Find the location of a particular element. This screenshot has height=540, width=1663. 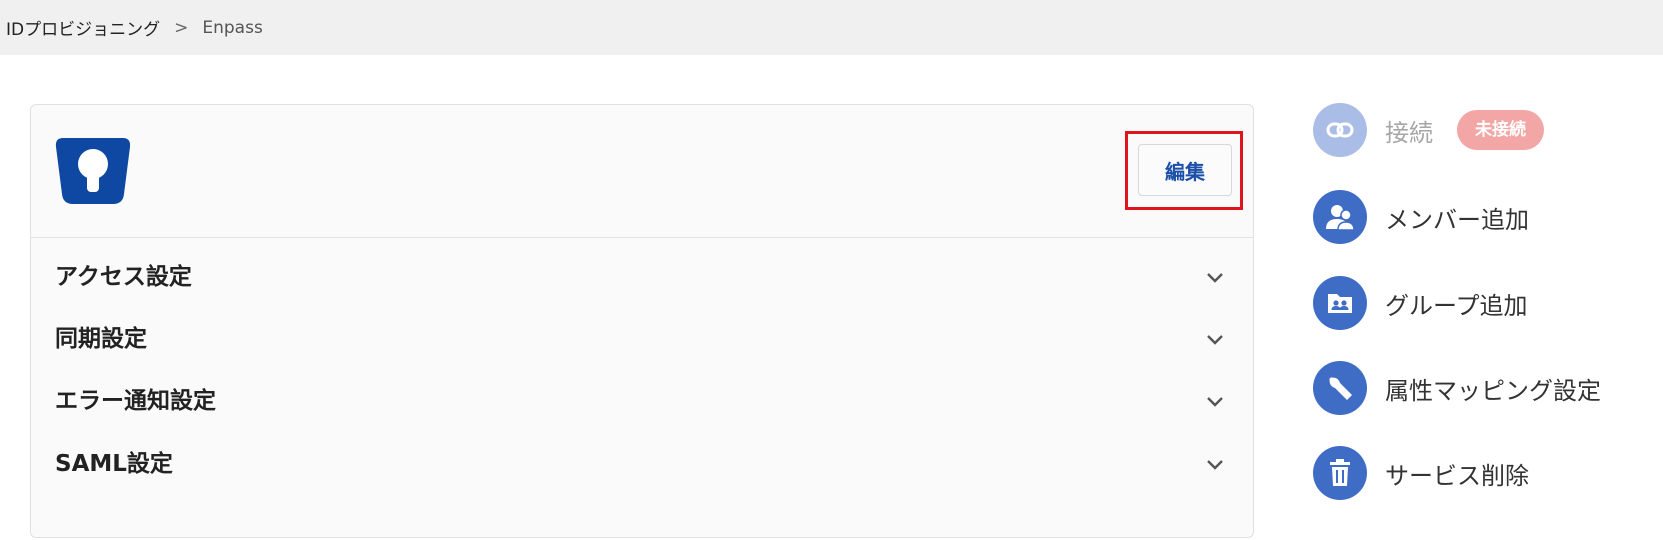

breadcrumb-current: Enpass is located at coordinates (232, 27).